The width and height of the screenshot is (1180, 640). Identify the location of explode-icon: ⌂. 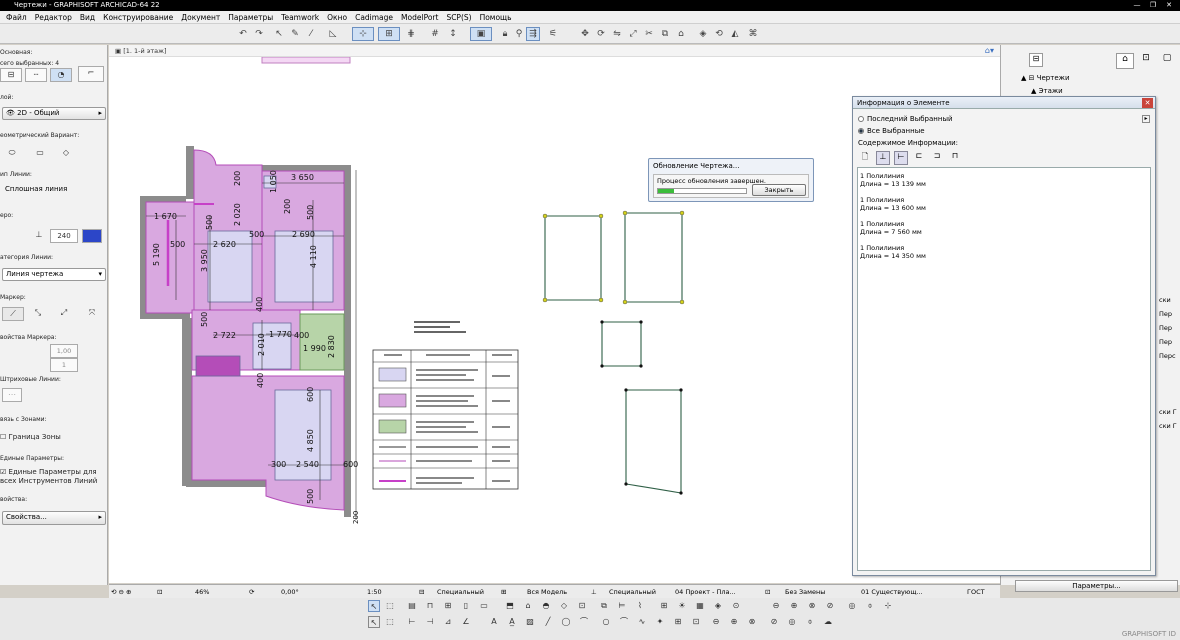
(681, 34).